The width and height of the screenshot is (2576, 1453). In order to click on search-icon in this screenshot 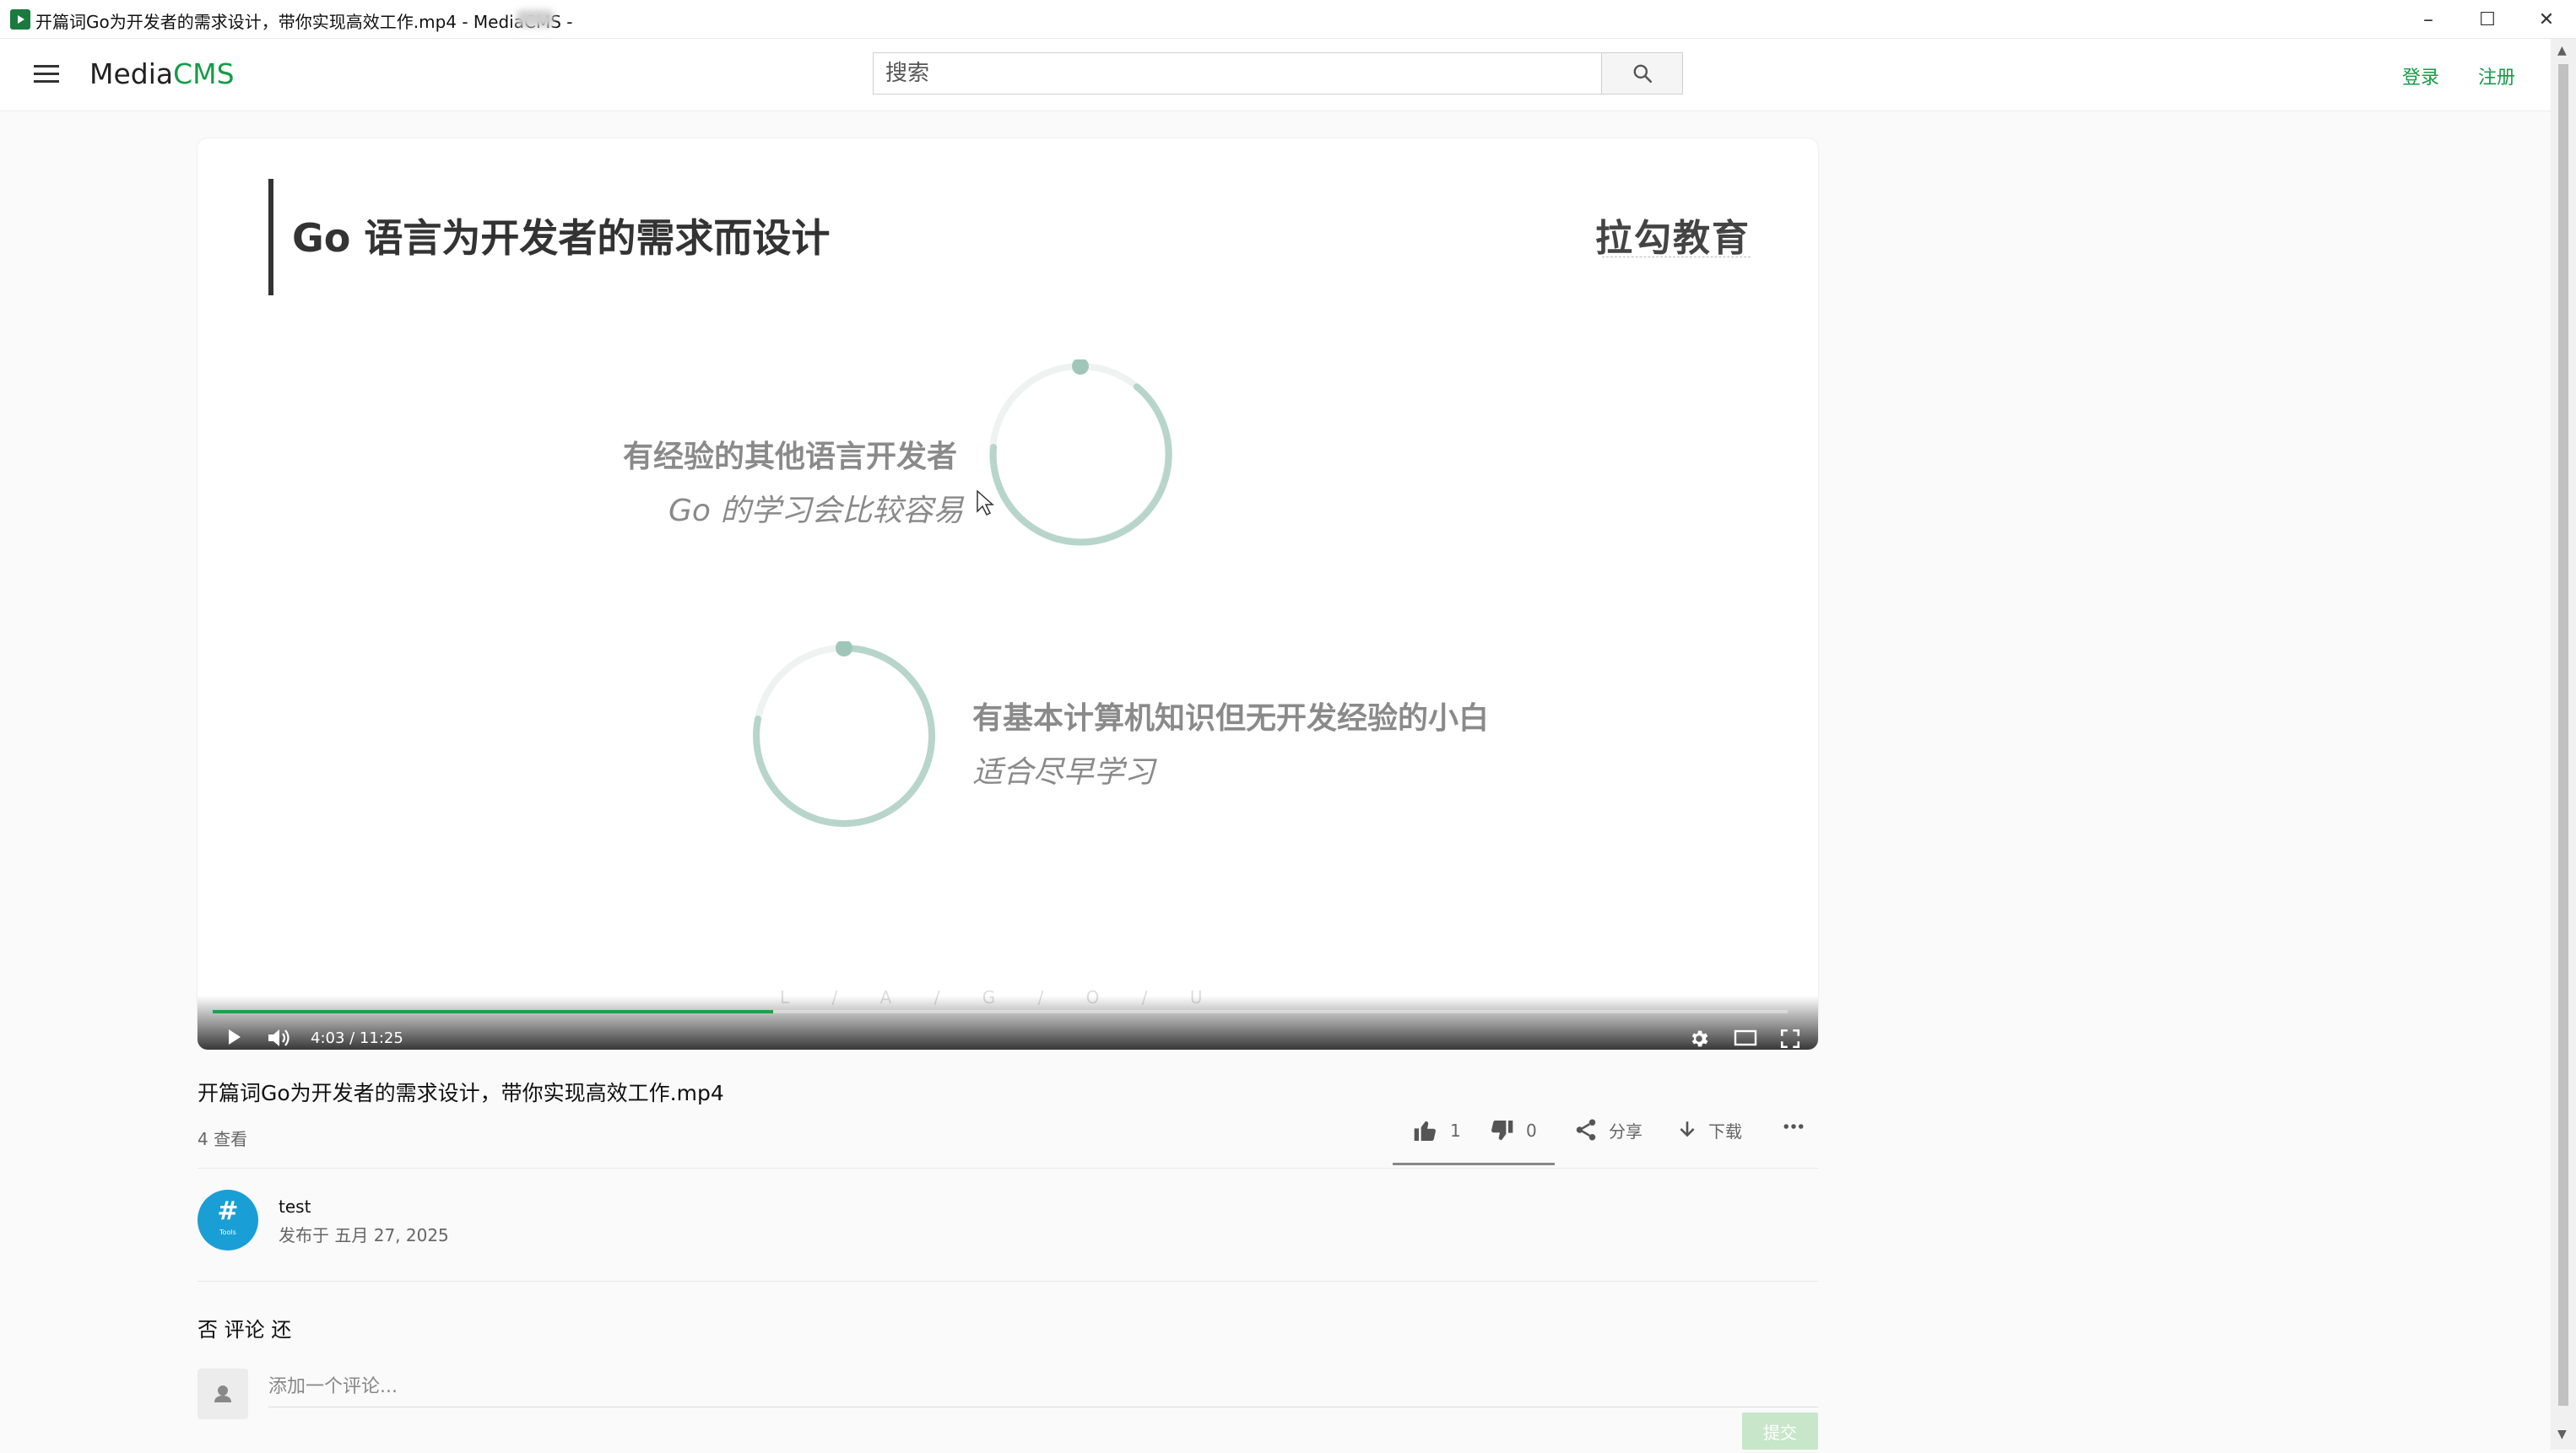, I will do `click(1642, 74)`.